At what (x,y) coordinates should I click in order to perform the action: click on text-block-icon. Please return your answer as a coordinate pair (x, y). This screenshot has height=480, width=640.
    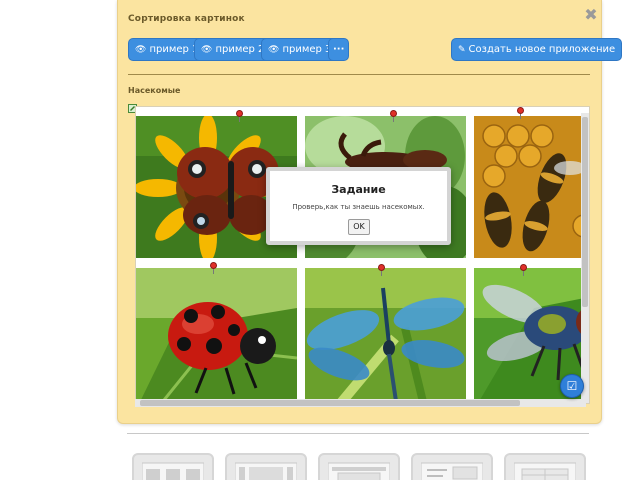
    Looking at the image, I should click on (452, 471).